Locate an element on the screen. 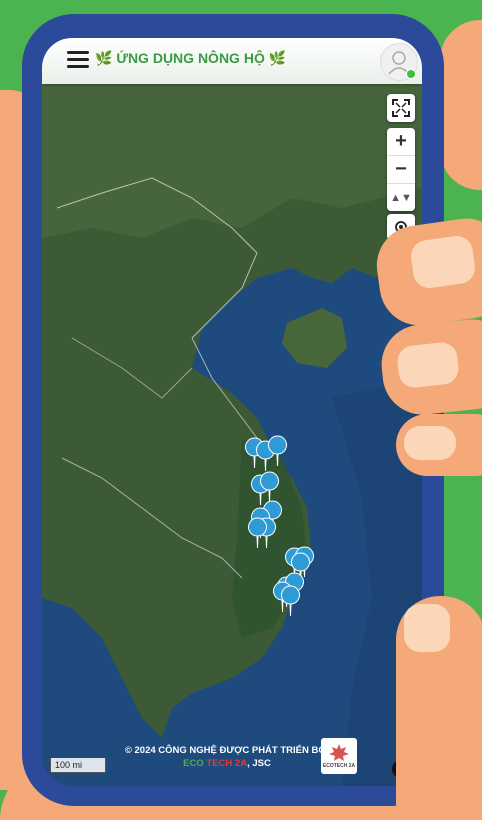 The width and height of the screenshot is (482, 820). fullscreen-icon is located at coordinates (401, 108).